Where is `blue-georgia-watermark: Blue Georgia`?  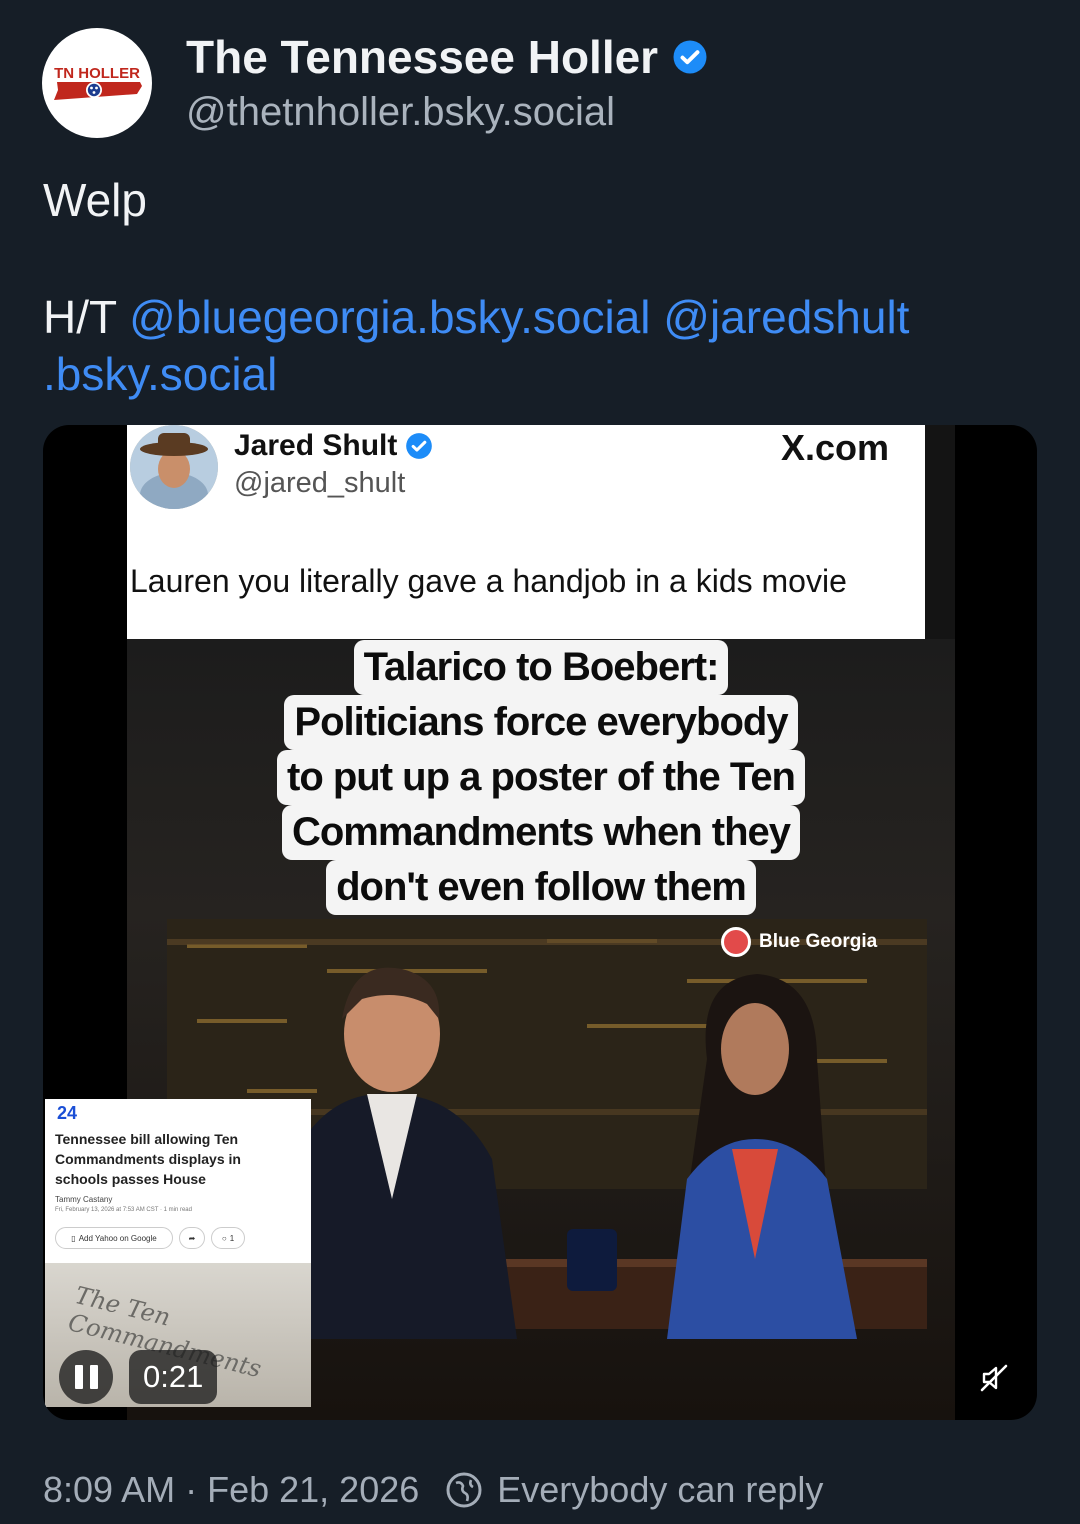 blue-georgia-watermark: Blue Georgia is located at coordinates (799, 942).